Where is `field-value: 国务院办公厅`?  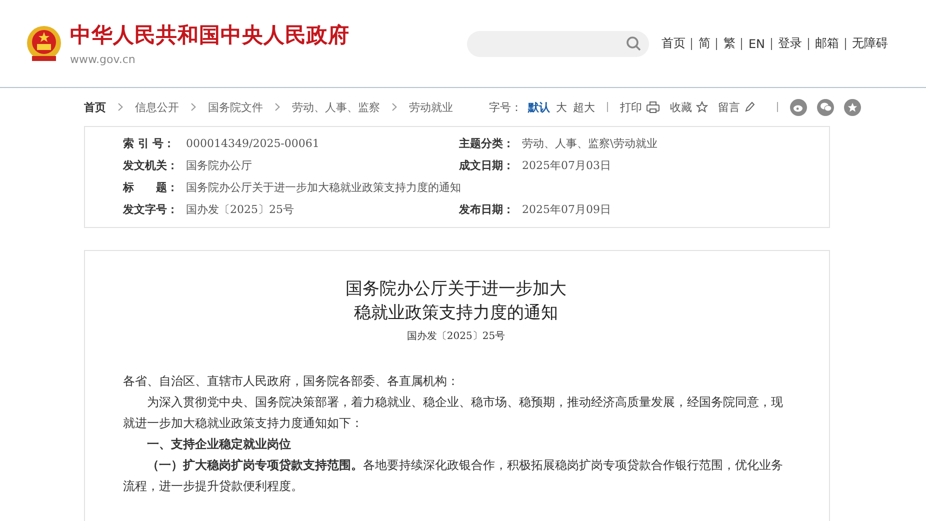
field-value: 国务院办公厅 is located at coordinates (219, 166).